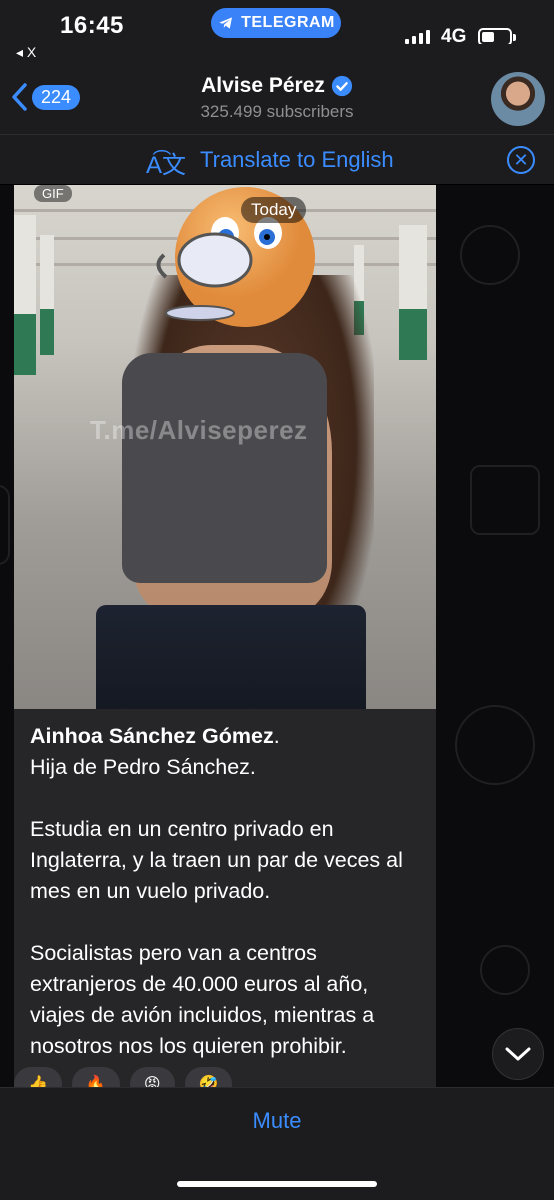 The width and height of the screenshot is (554, 1200). Describe the element at coordinates (277, 1143) in the screenshot. I see `bottom-bar: Mute` at that location.